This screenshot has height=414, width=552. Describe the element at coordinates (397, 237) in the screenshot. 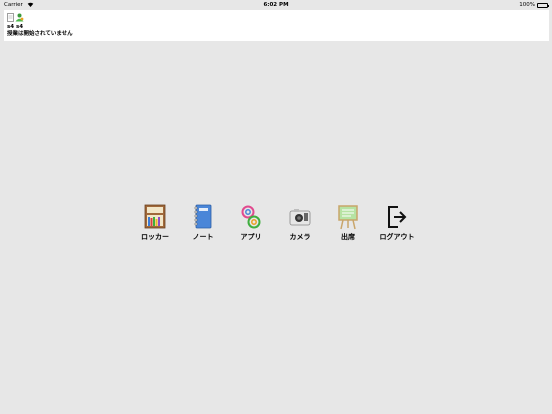

I see `dock-label: ログアウト` at that location.